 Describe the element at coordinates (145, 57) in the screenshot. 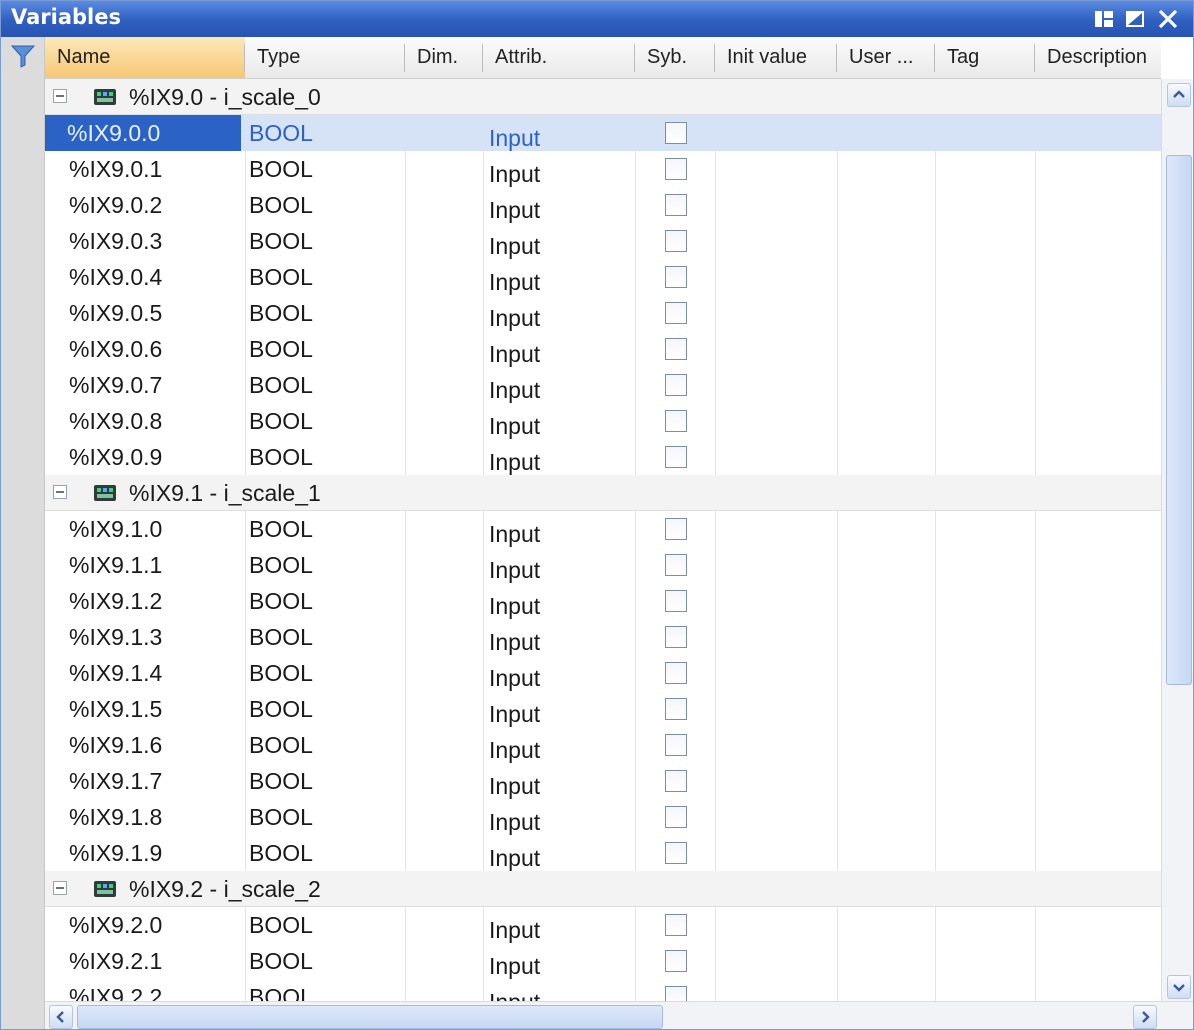

I see `column-header-name: Name` at that location.